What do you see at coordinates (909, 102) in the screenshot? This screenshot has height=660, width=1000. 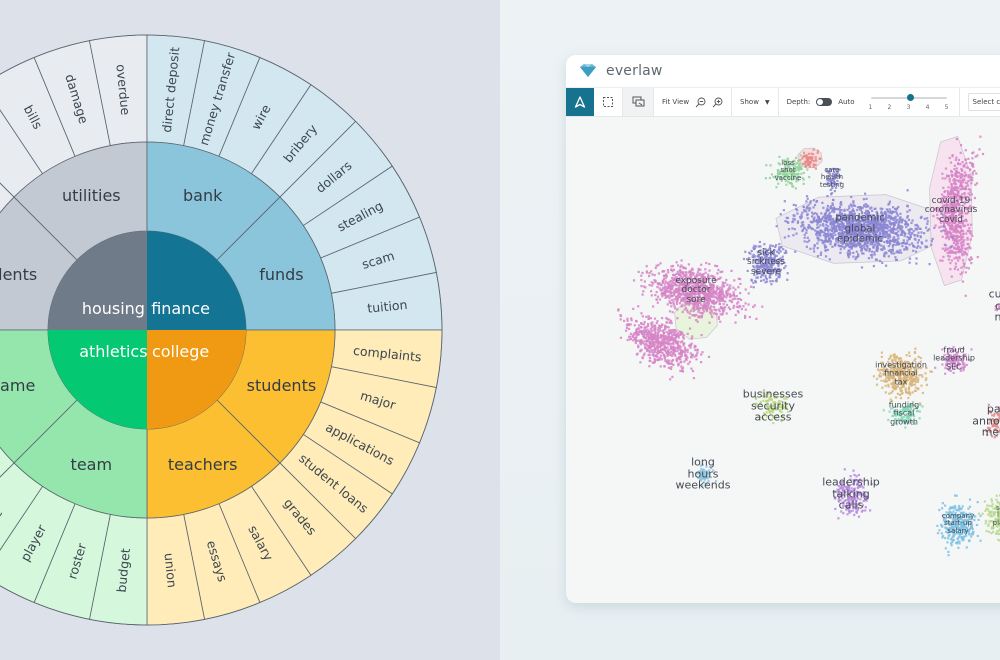 I see `depth-slider: 12345` at bounding box center [909, 102].